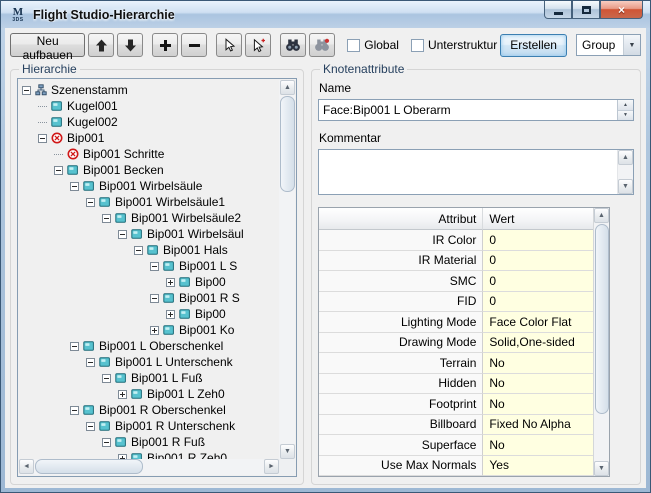 The height and width of the screenshot is (493, 651). What do you see at coordinates (149, 250) in the screenshot?
I see `tree-item: Bip001 Hals` at bounding box center [149, 250].